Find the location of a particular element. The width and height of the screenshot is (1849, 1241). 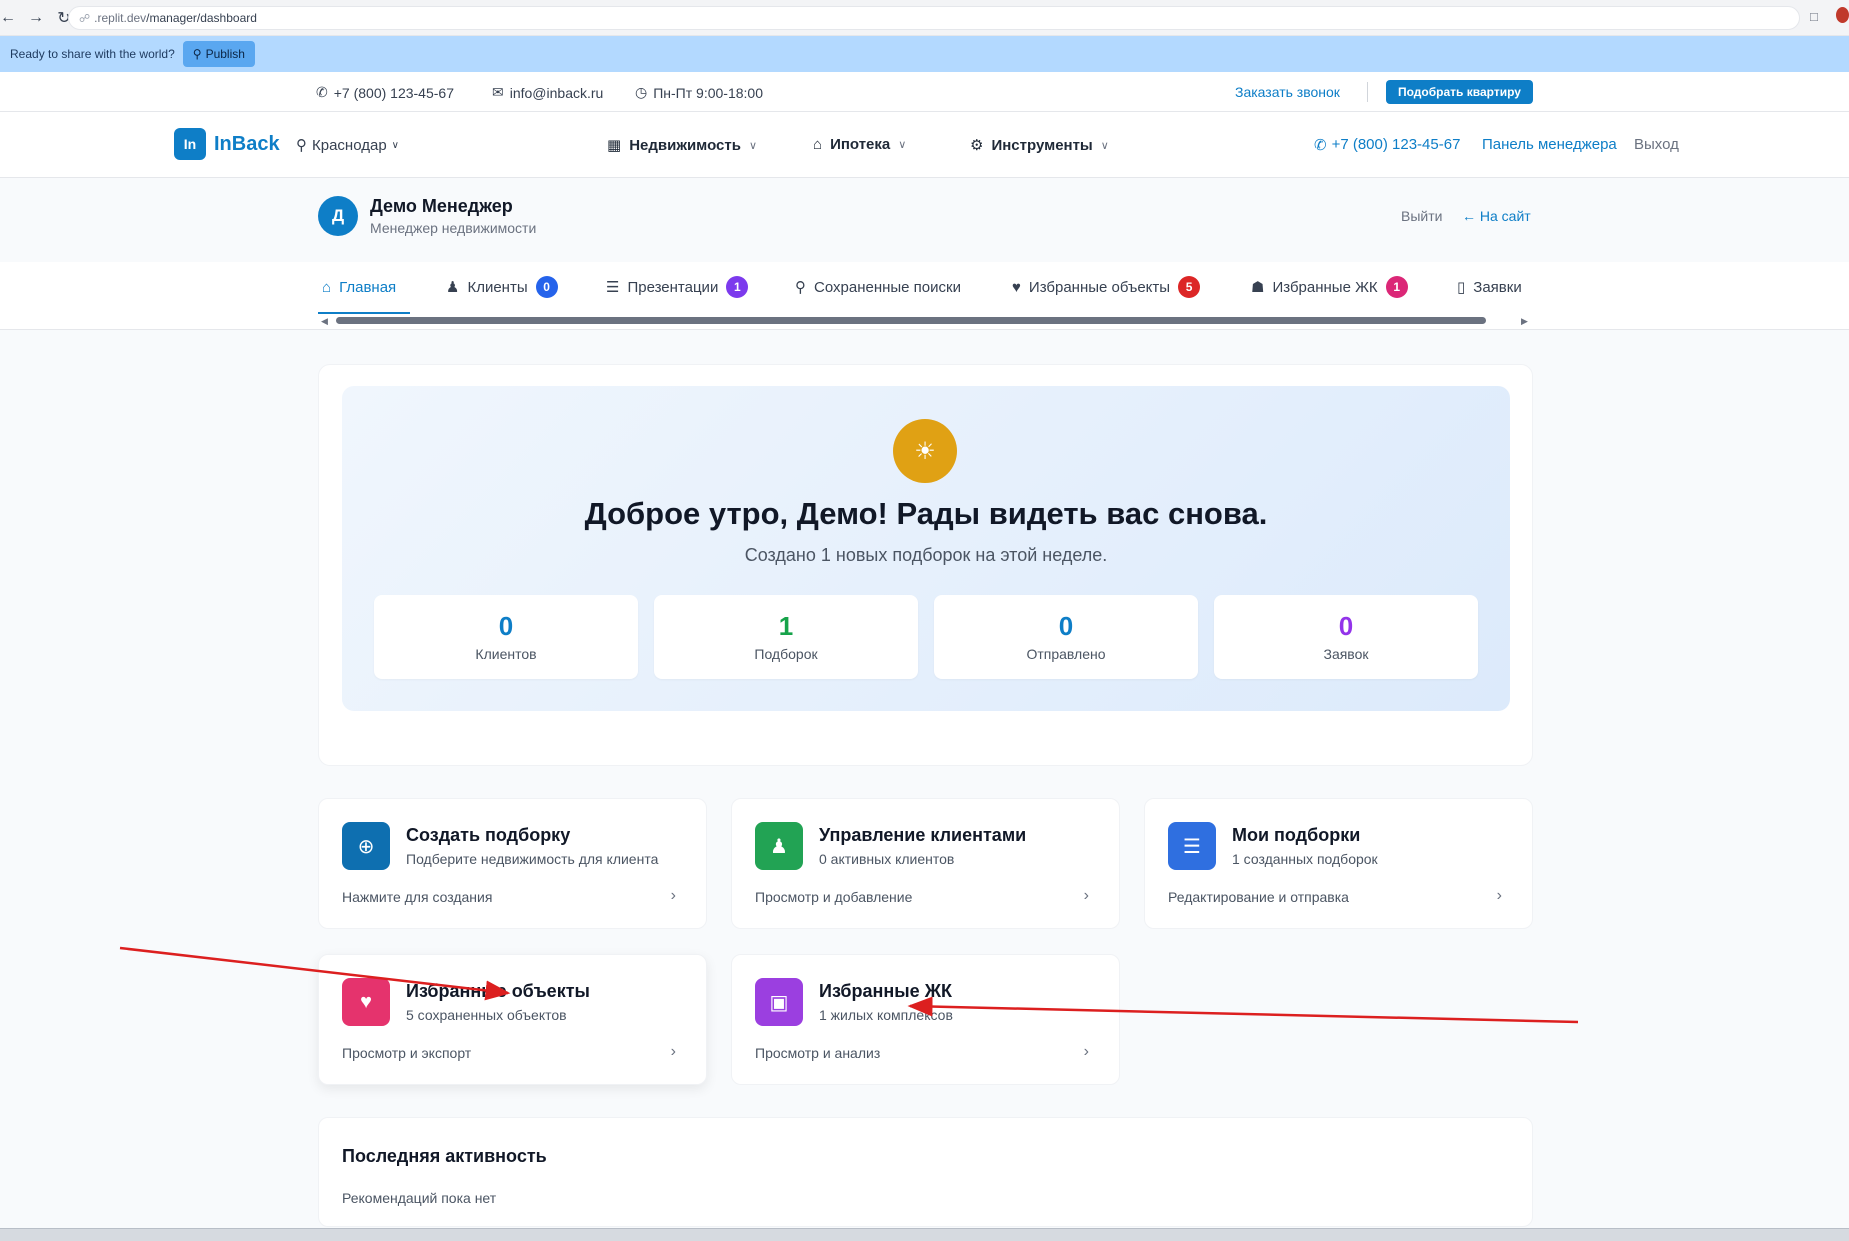

header-phone: ✆ +7 (800) 123-45-67 is located at coordinates (1387, 145).